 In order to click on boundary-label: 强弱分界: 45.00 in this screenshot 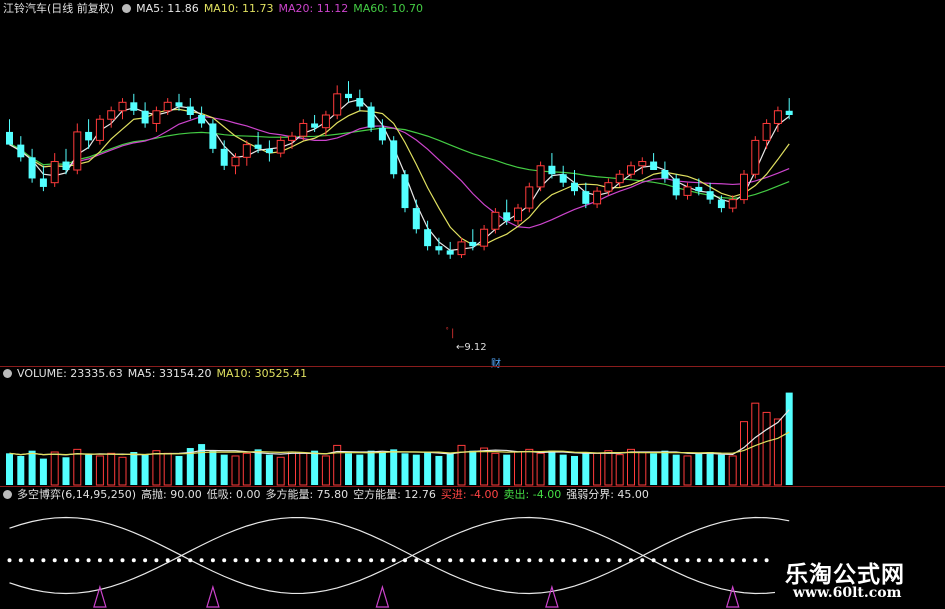, I will do `click(607, 494)`.